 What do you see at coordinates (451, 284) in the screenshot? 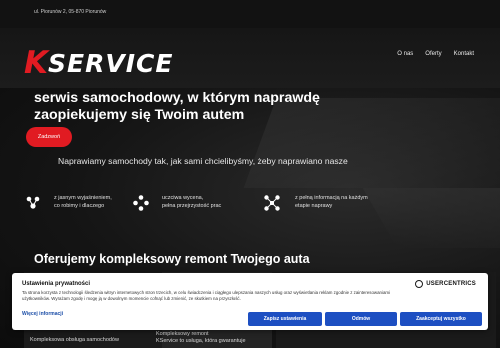
I see `usercentrics-name: USERCENTRICS` at bounding box center [451, 284].